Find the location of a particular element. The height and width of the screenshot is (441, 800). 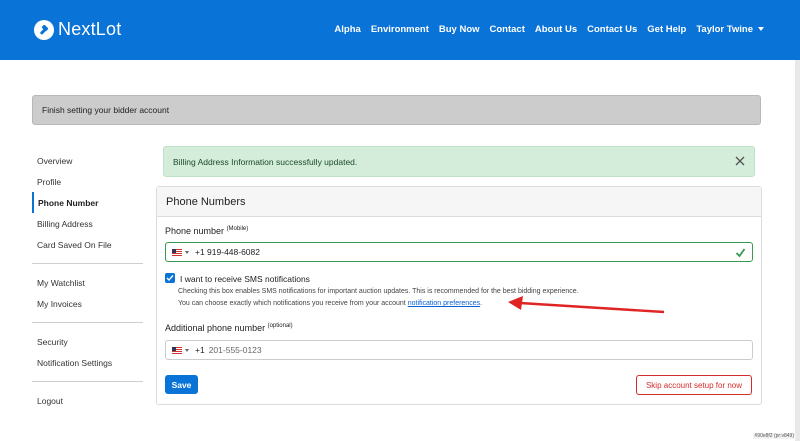

page-gutter is located at coordinates (797, 250).